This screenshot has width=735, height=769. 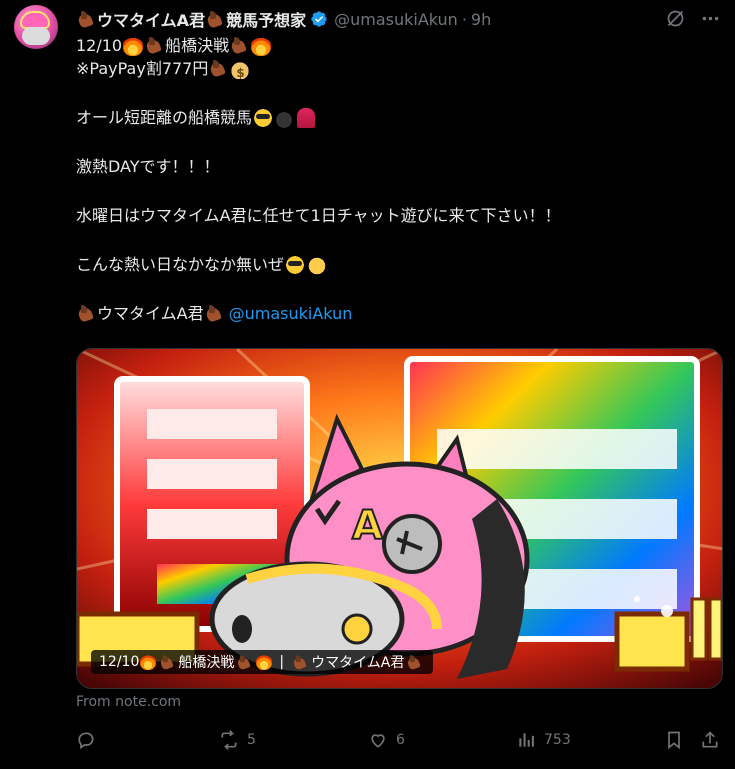 I want to click on card-title-event: 船橋決戦, so click(x=206, y=663).